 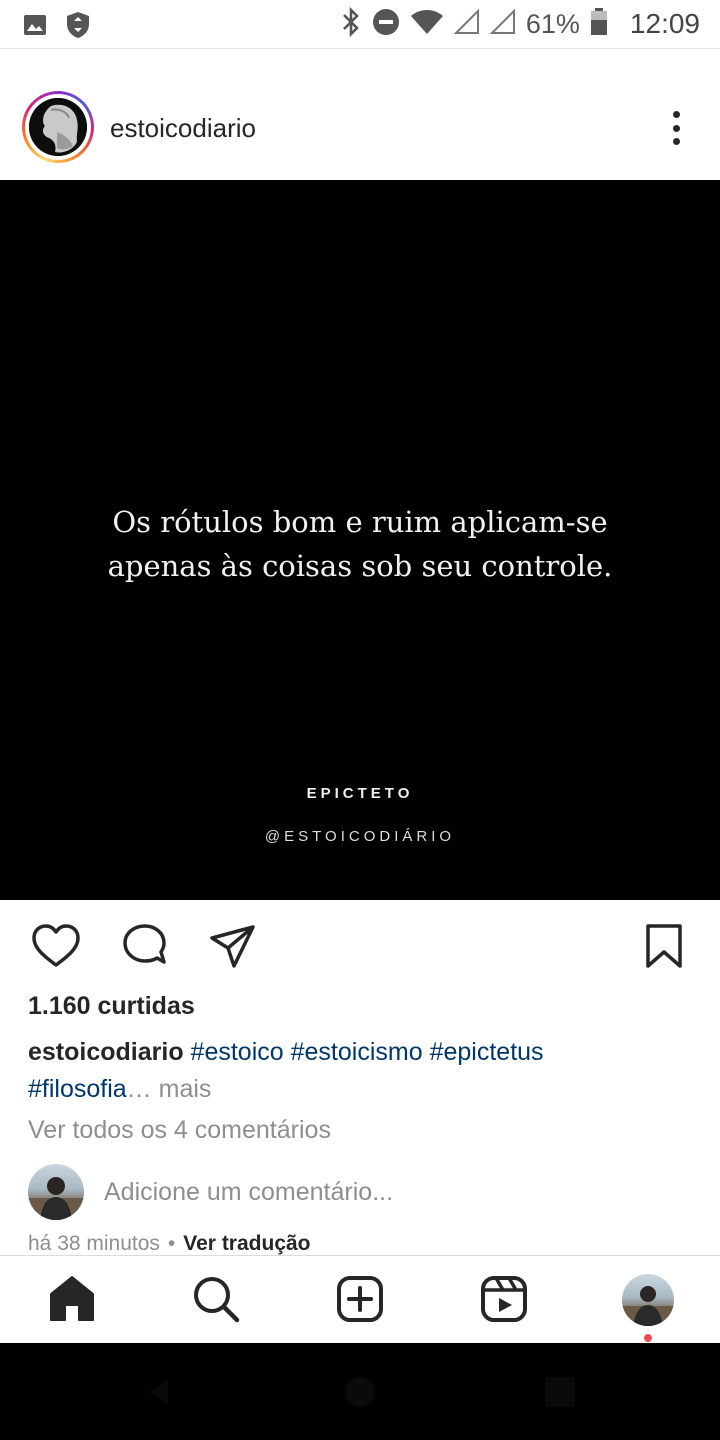 What do you see at coordinates (145, 947) in the screenshot?
I see `comment-icon` at bounding box center [145, 947].